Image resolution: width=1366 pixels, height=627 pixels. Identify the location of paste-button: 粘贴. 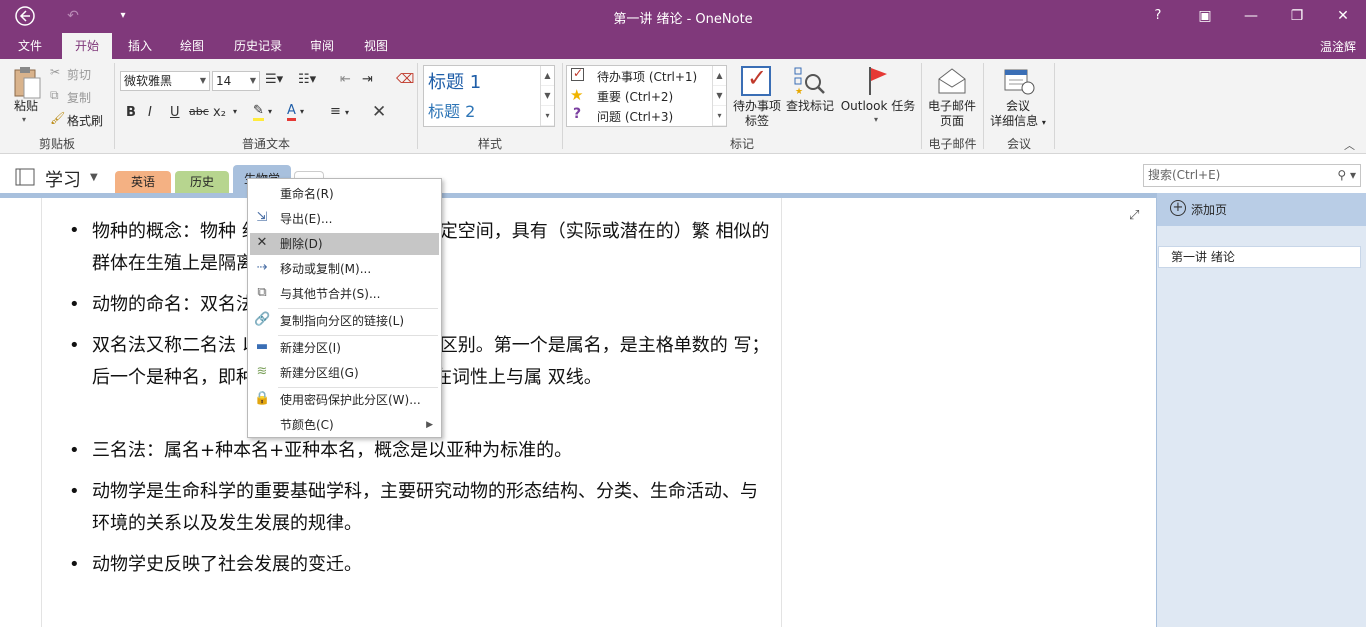
(26, 106).